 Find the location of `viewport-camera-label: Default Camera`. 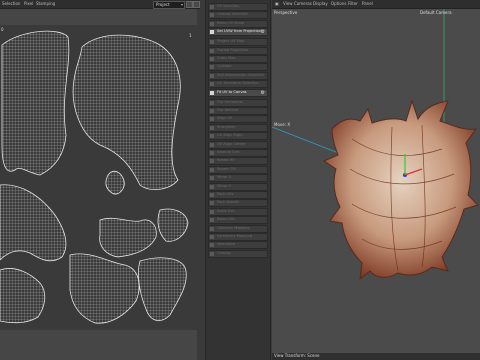

viewport-camera-label: Default Camera is located at coordinates (436, 12).